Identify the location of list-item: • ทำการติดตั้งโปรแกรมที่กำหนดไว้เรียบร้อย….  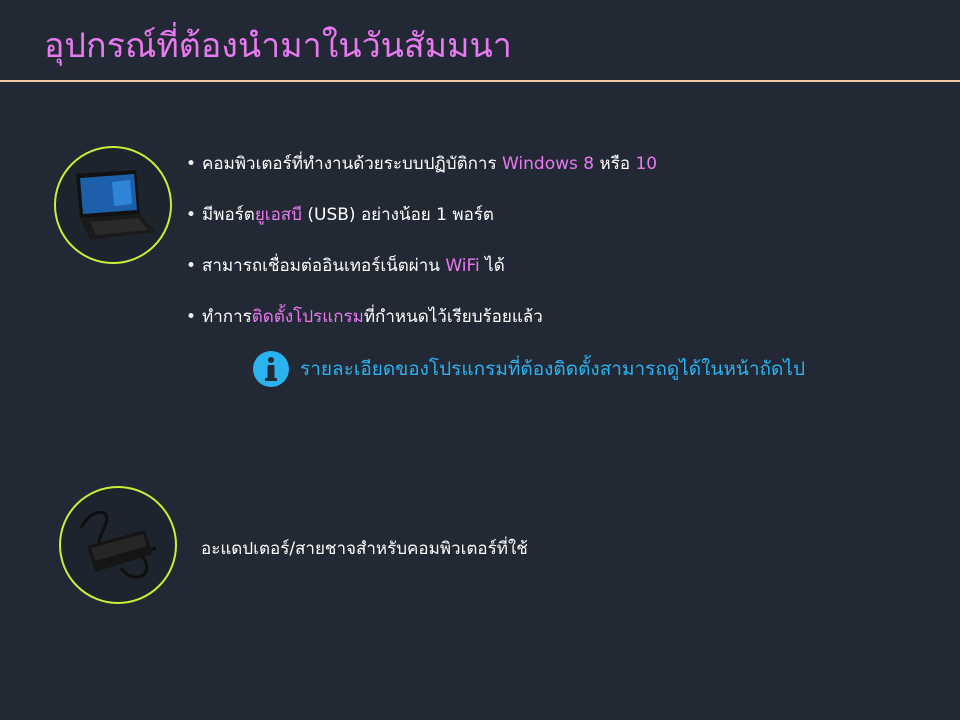
(421, 328).